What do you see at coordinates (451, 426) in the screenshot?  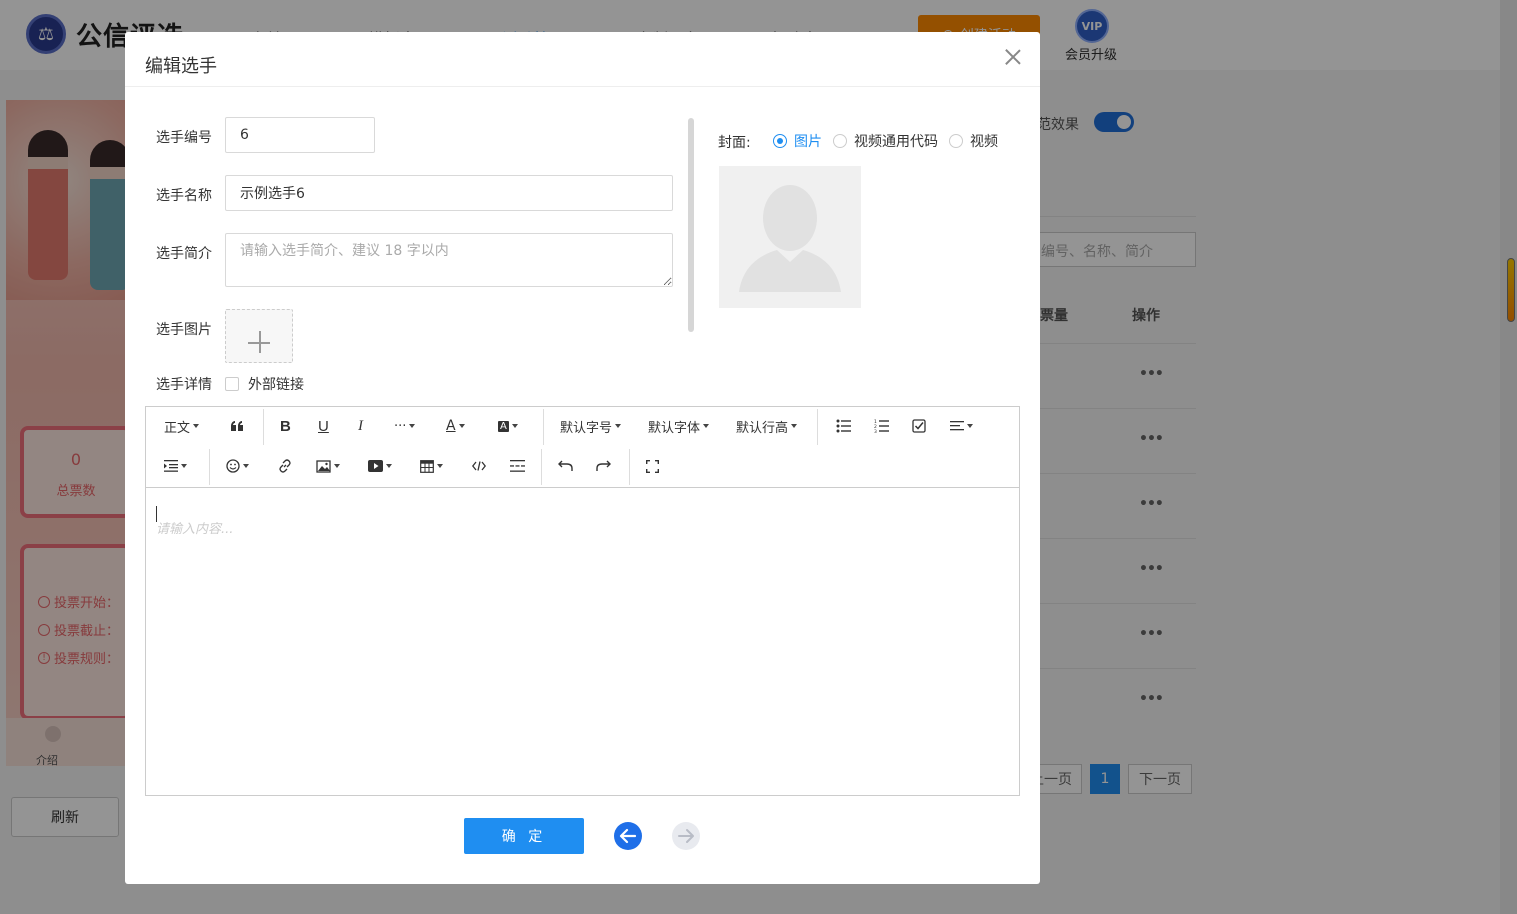 I see `font-color-icon: A` at bounding box center [451, 426].